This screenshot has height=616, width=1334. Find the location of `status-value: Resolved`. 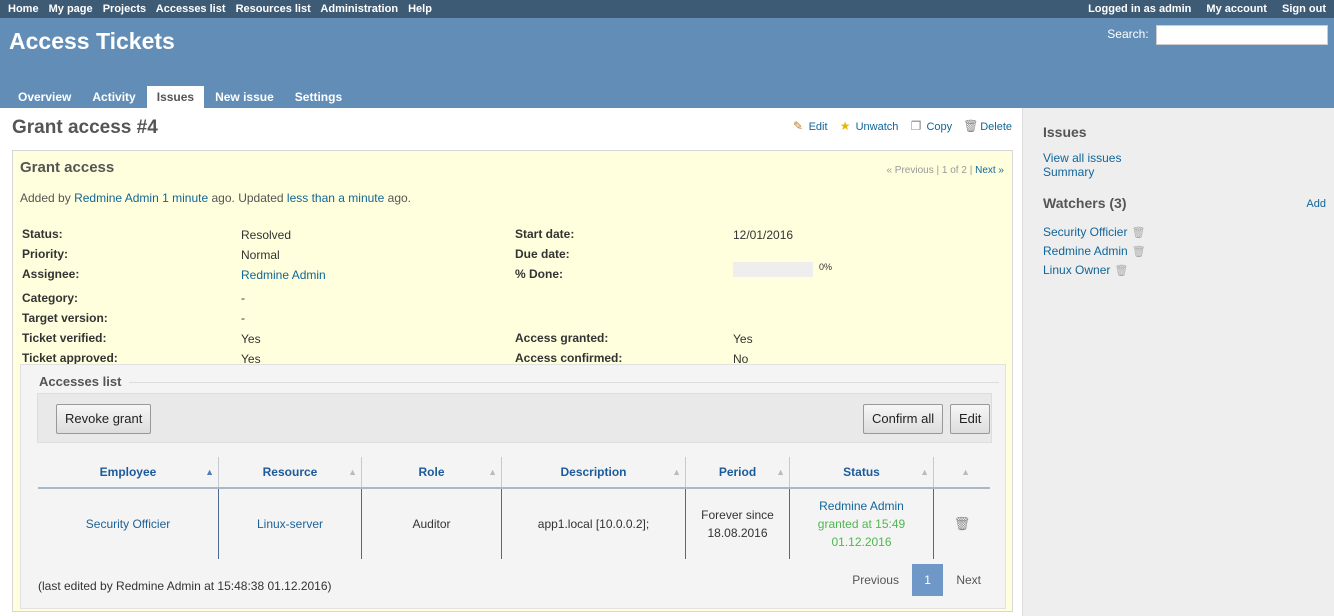

status-value: Resolved is located at coordinates (266, 235).